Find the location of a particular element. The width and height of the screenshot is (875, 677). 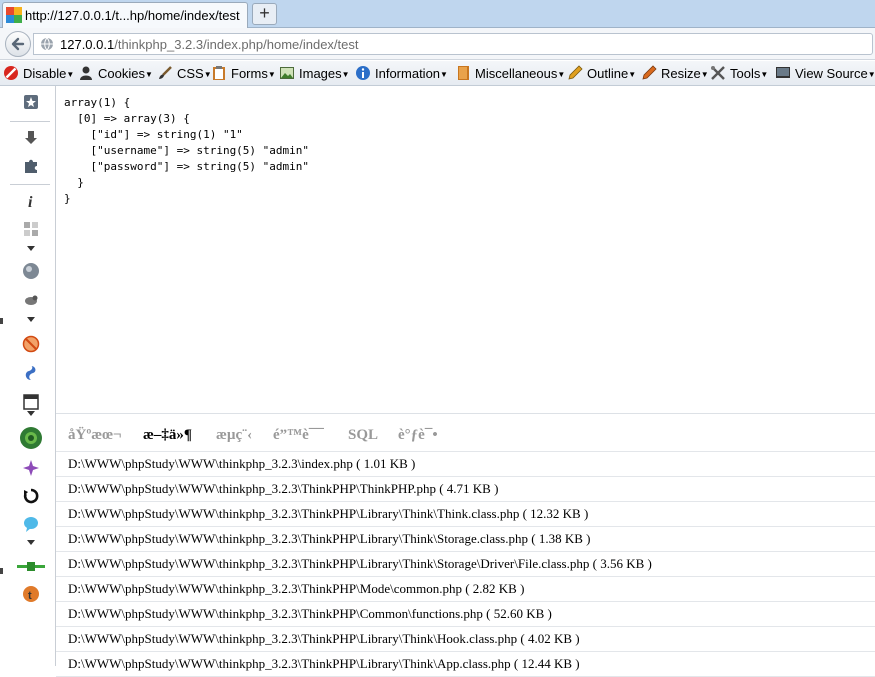

information-label: Information is located at coordinates (408, 73).